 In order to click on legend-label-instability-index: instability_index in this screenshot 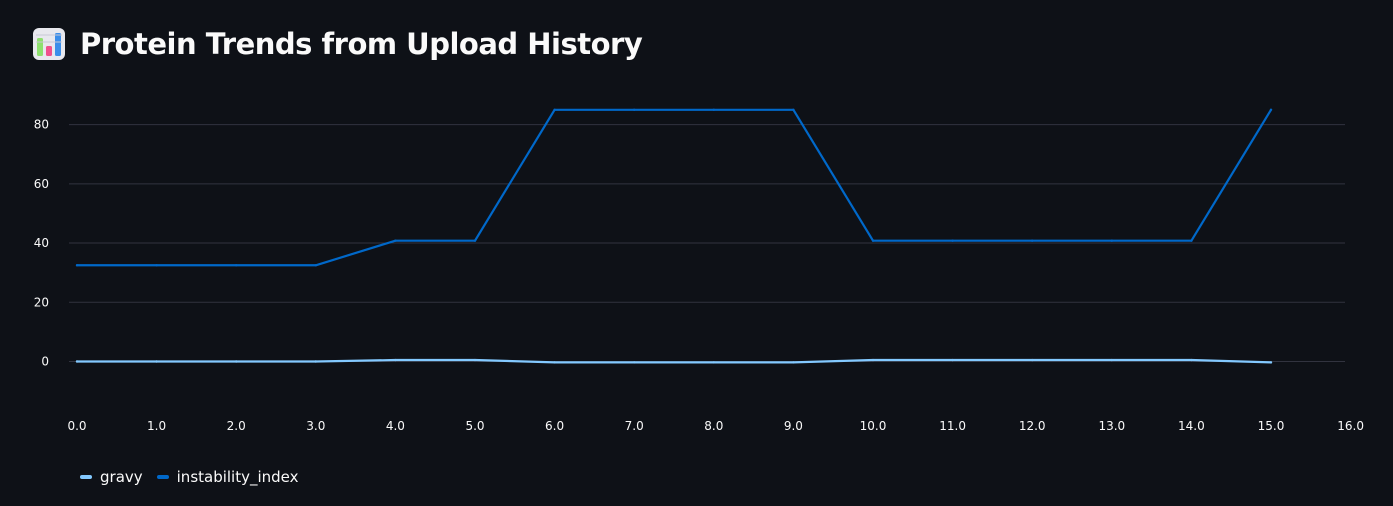, I will do `click(237, 477)`.